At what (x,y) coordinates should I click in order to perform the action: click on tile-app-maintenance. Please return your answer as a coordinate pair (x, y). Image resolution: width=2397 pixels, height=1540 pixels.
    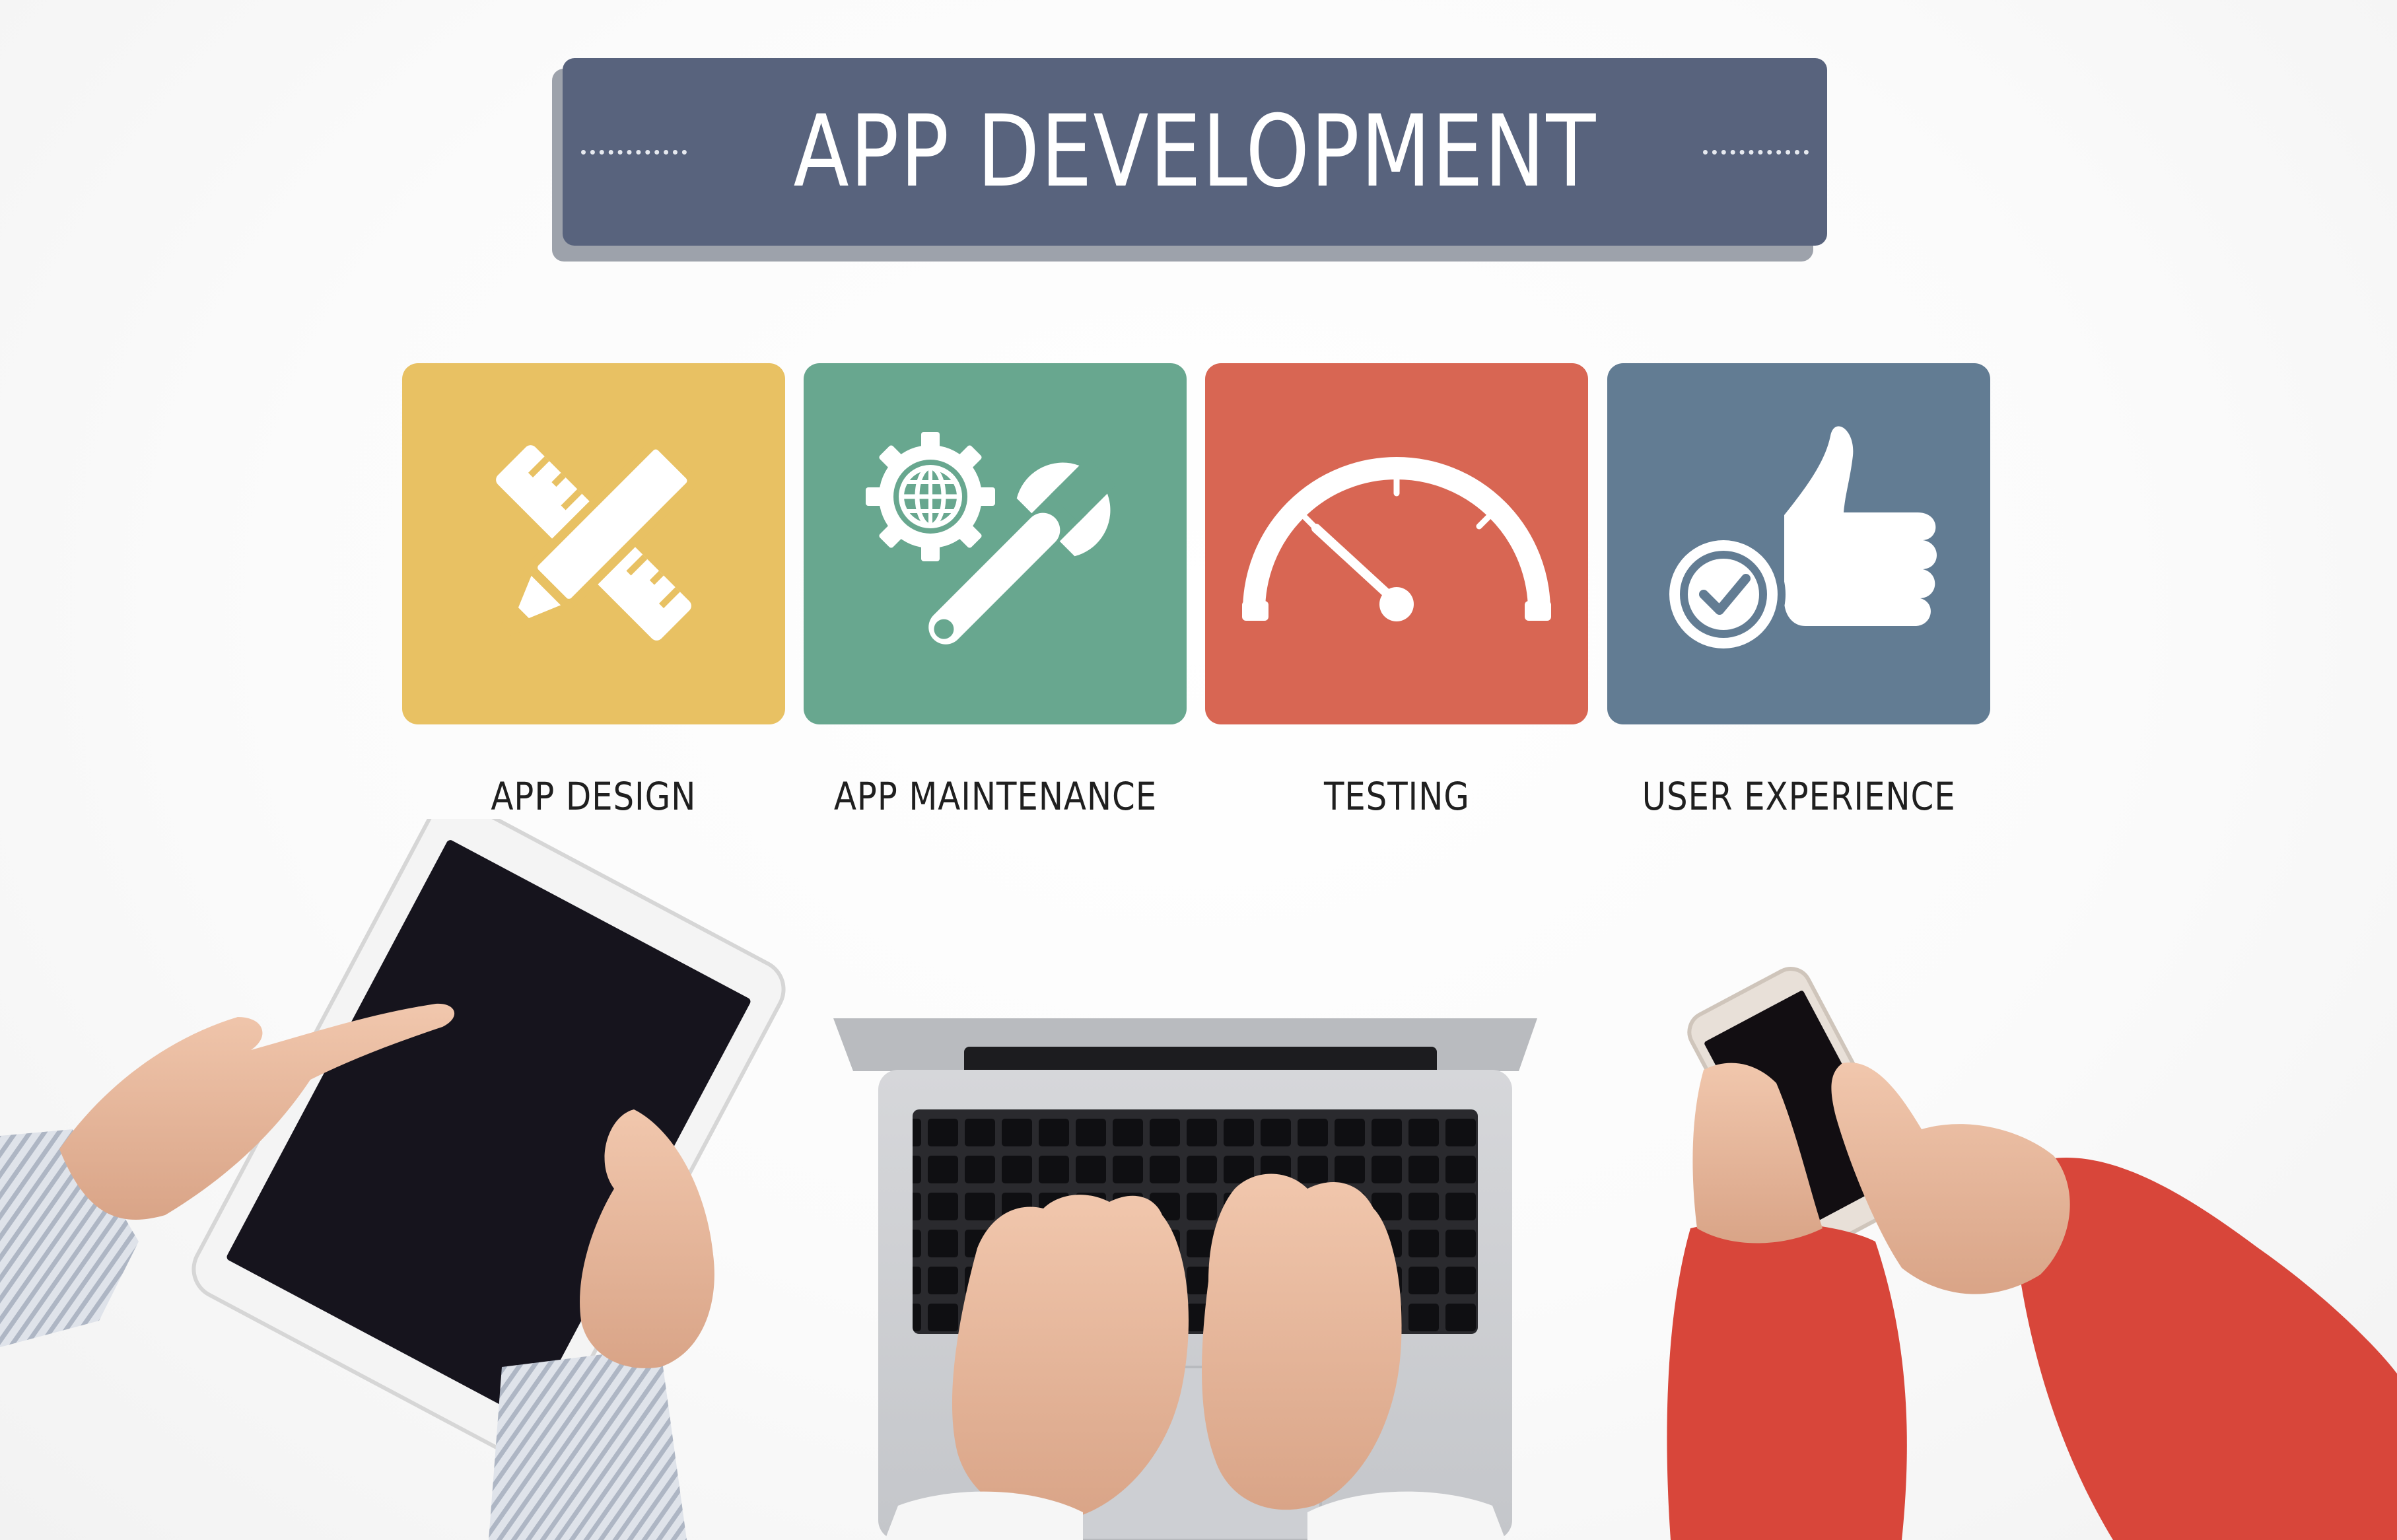
    Looking at the image, I should click on (995, 543).